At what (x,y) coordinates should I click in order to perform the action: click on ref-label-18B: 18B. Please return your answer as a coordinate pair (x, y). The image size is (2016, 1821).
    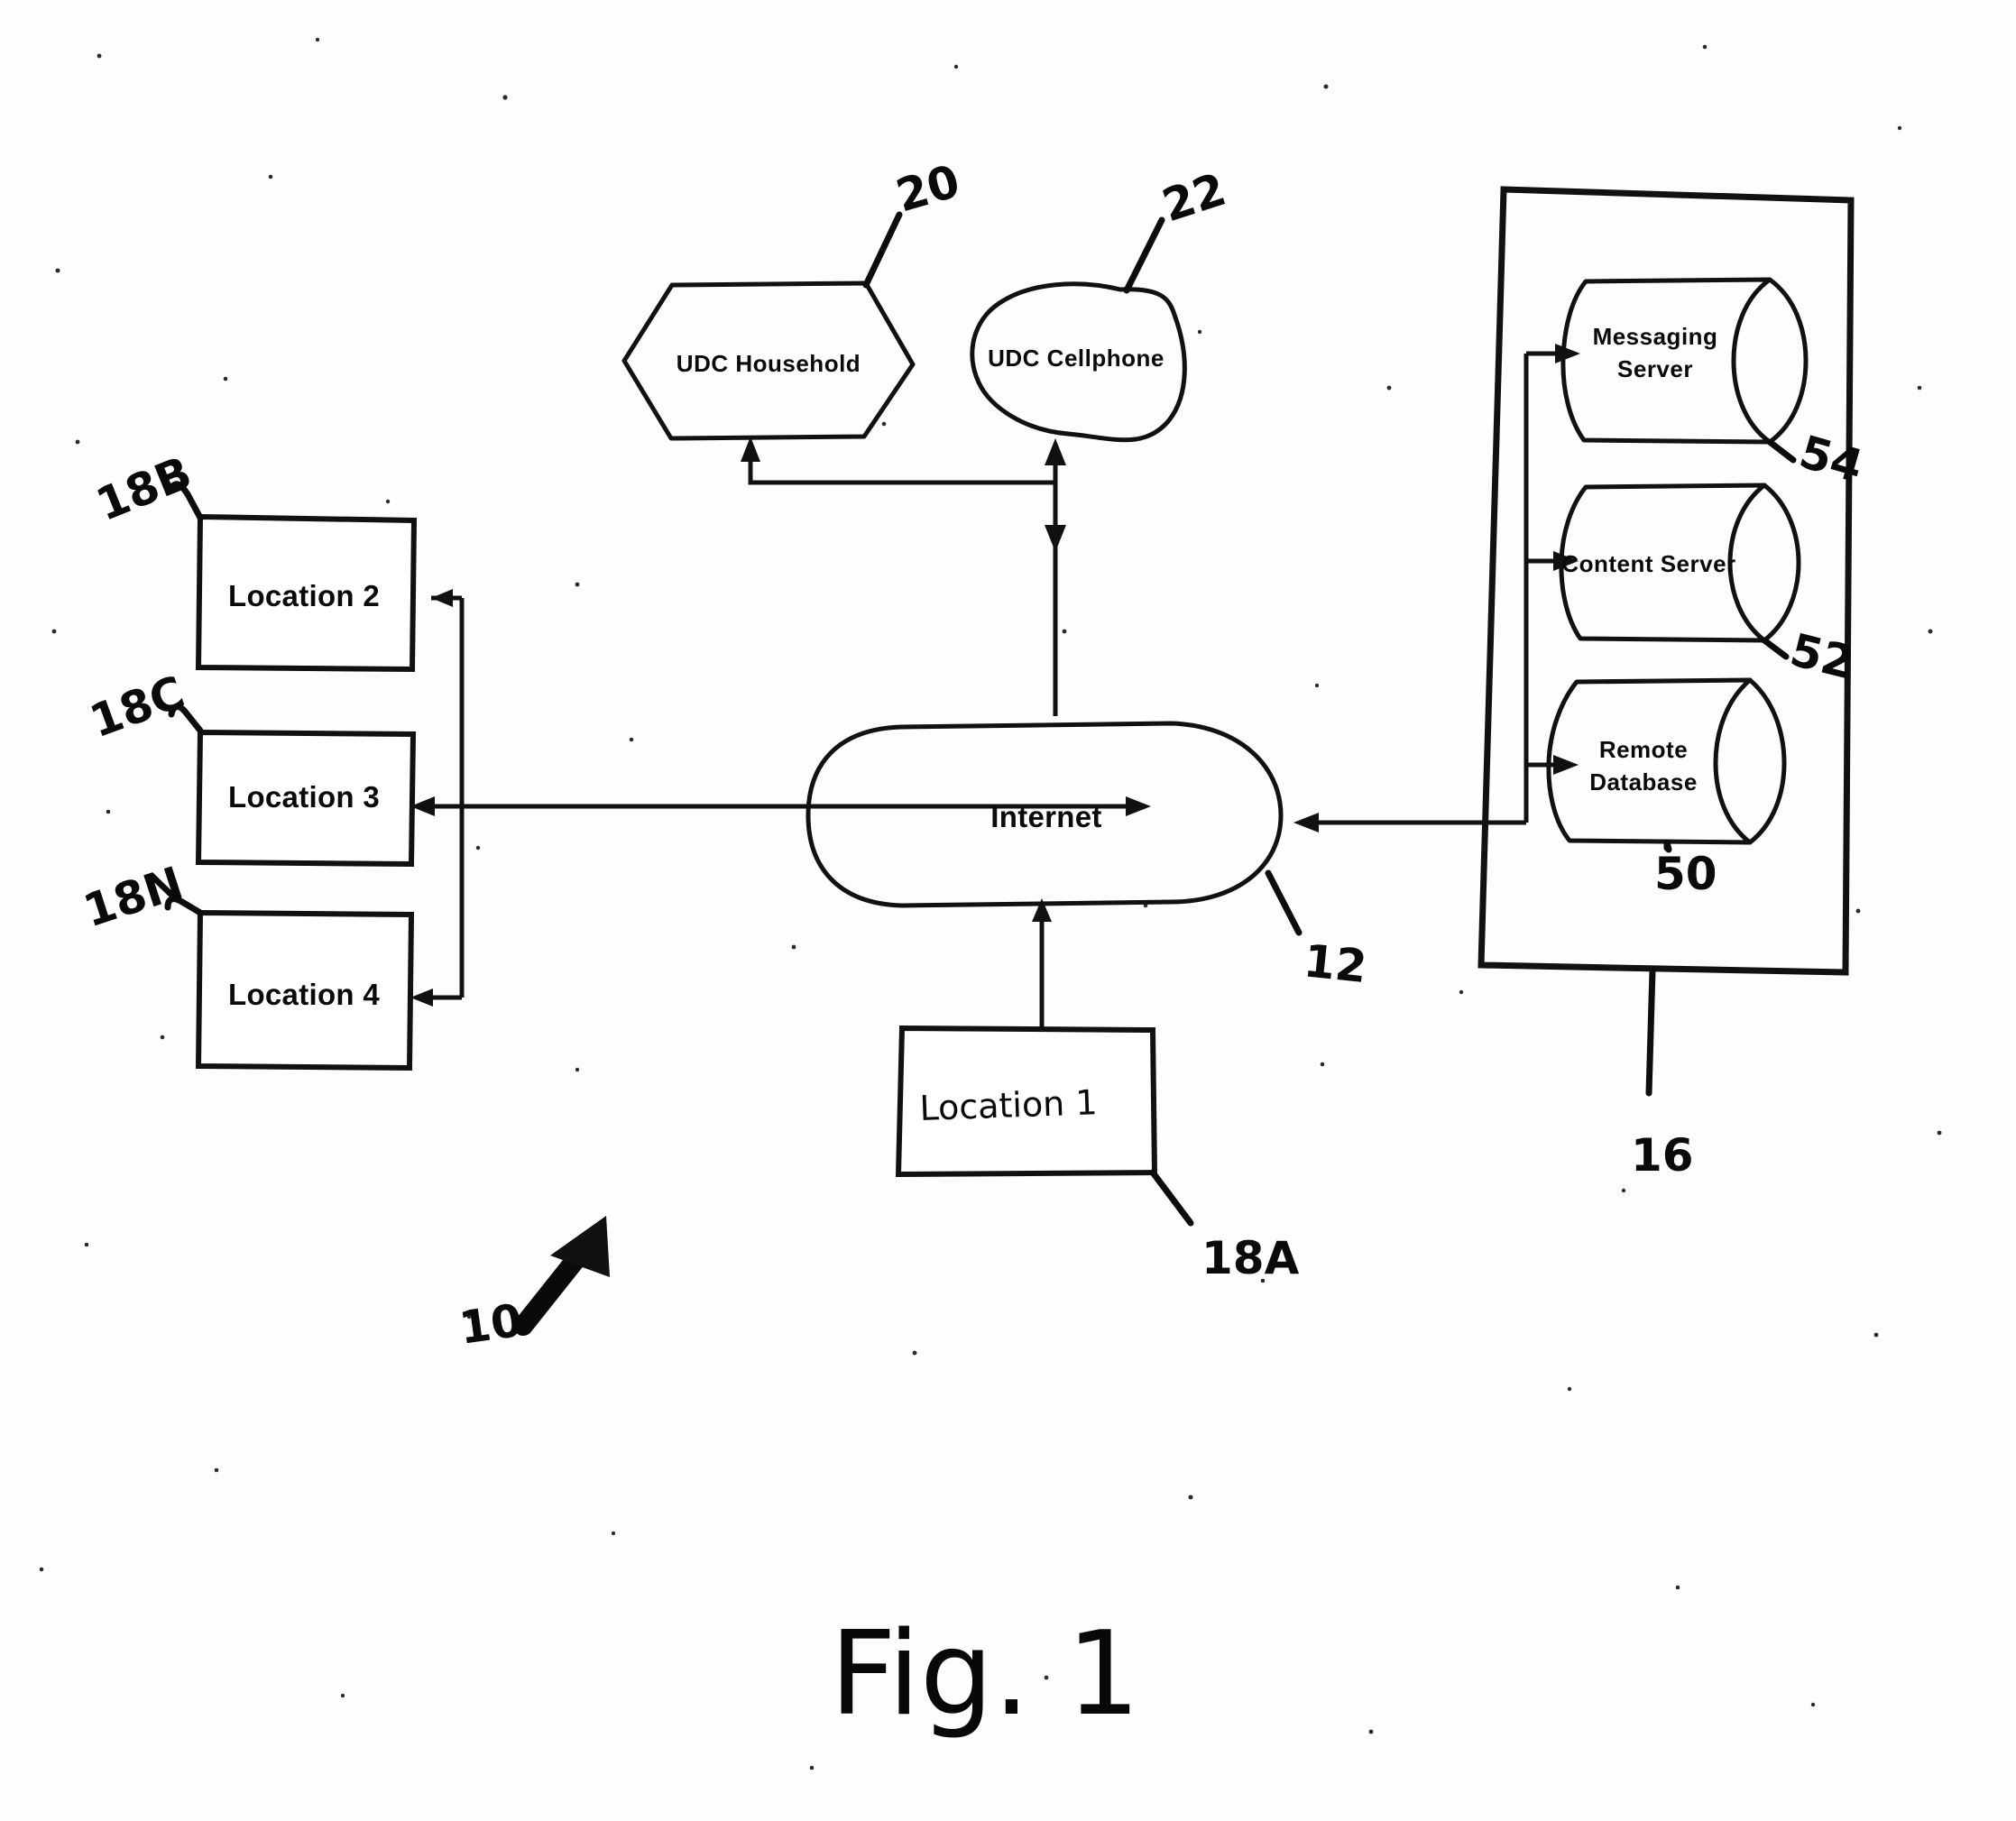
    Looking at the image, I should click on (144, 488).